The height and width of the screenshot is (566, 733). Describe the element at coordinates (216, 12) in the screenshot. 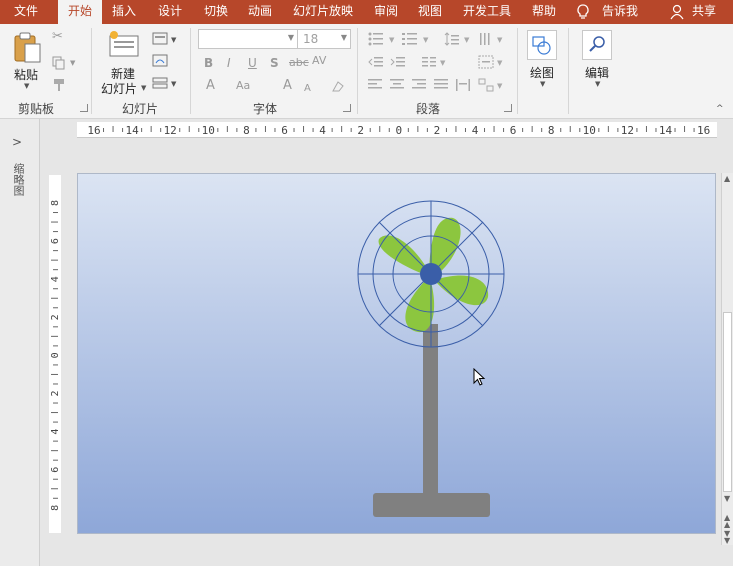

I see `tab-transitions: 切换` at that location.